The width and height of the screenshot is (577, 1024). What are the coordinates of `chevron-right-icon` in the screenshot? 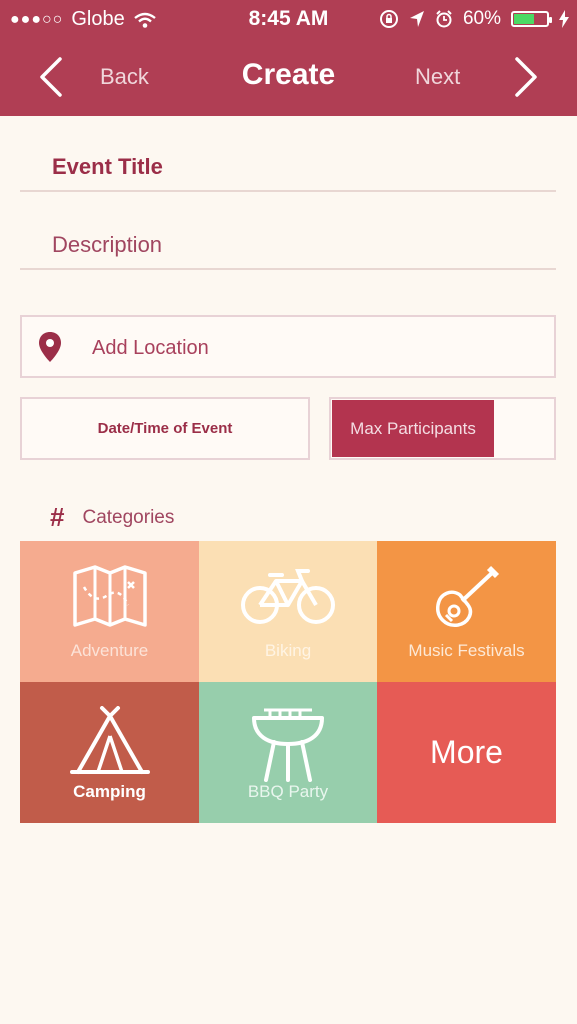 It's located at (526, 77).